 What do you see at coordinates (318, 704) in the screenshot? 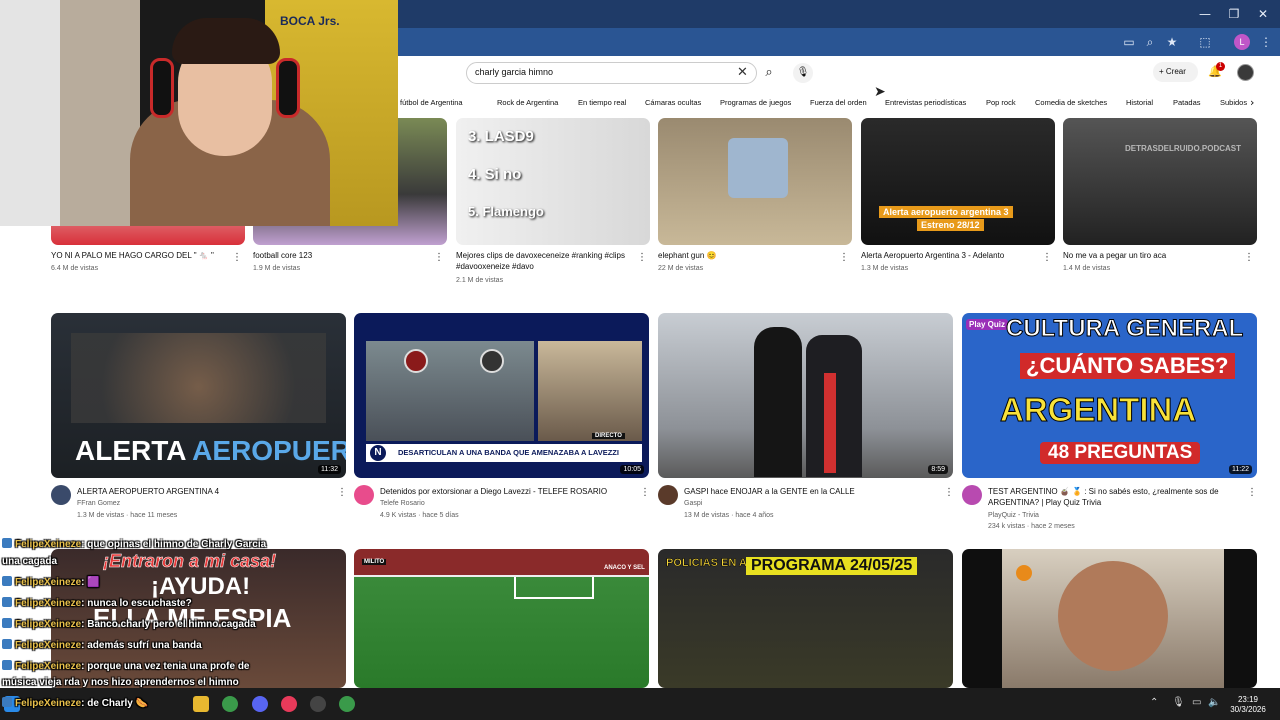
I see `obs-icon` at bounding box center [318, 704].